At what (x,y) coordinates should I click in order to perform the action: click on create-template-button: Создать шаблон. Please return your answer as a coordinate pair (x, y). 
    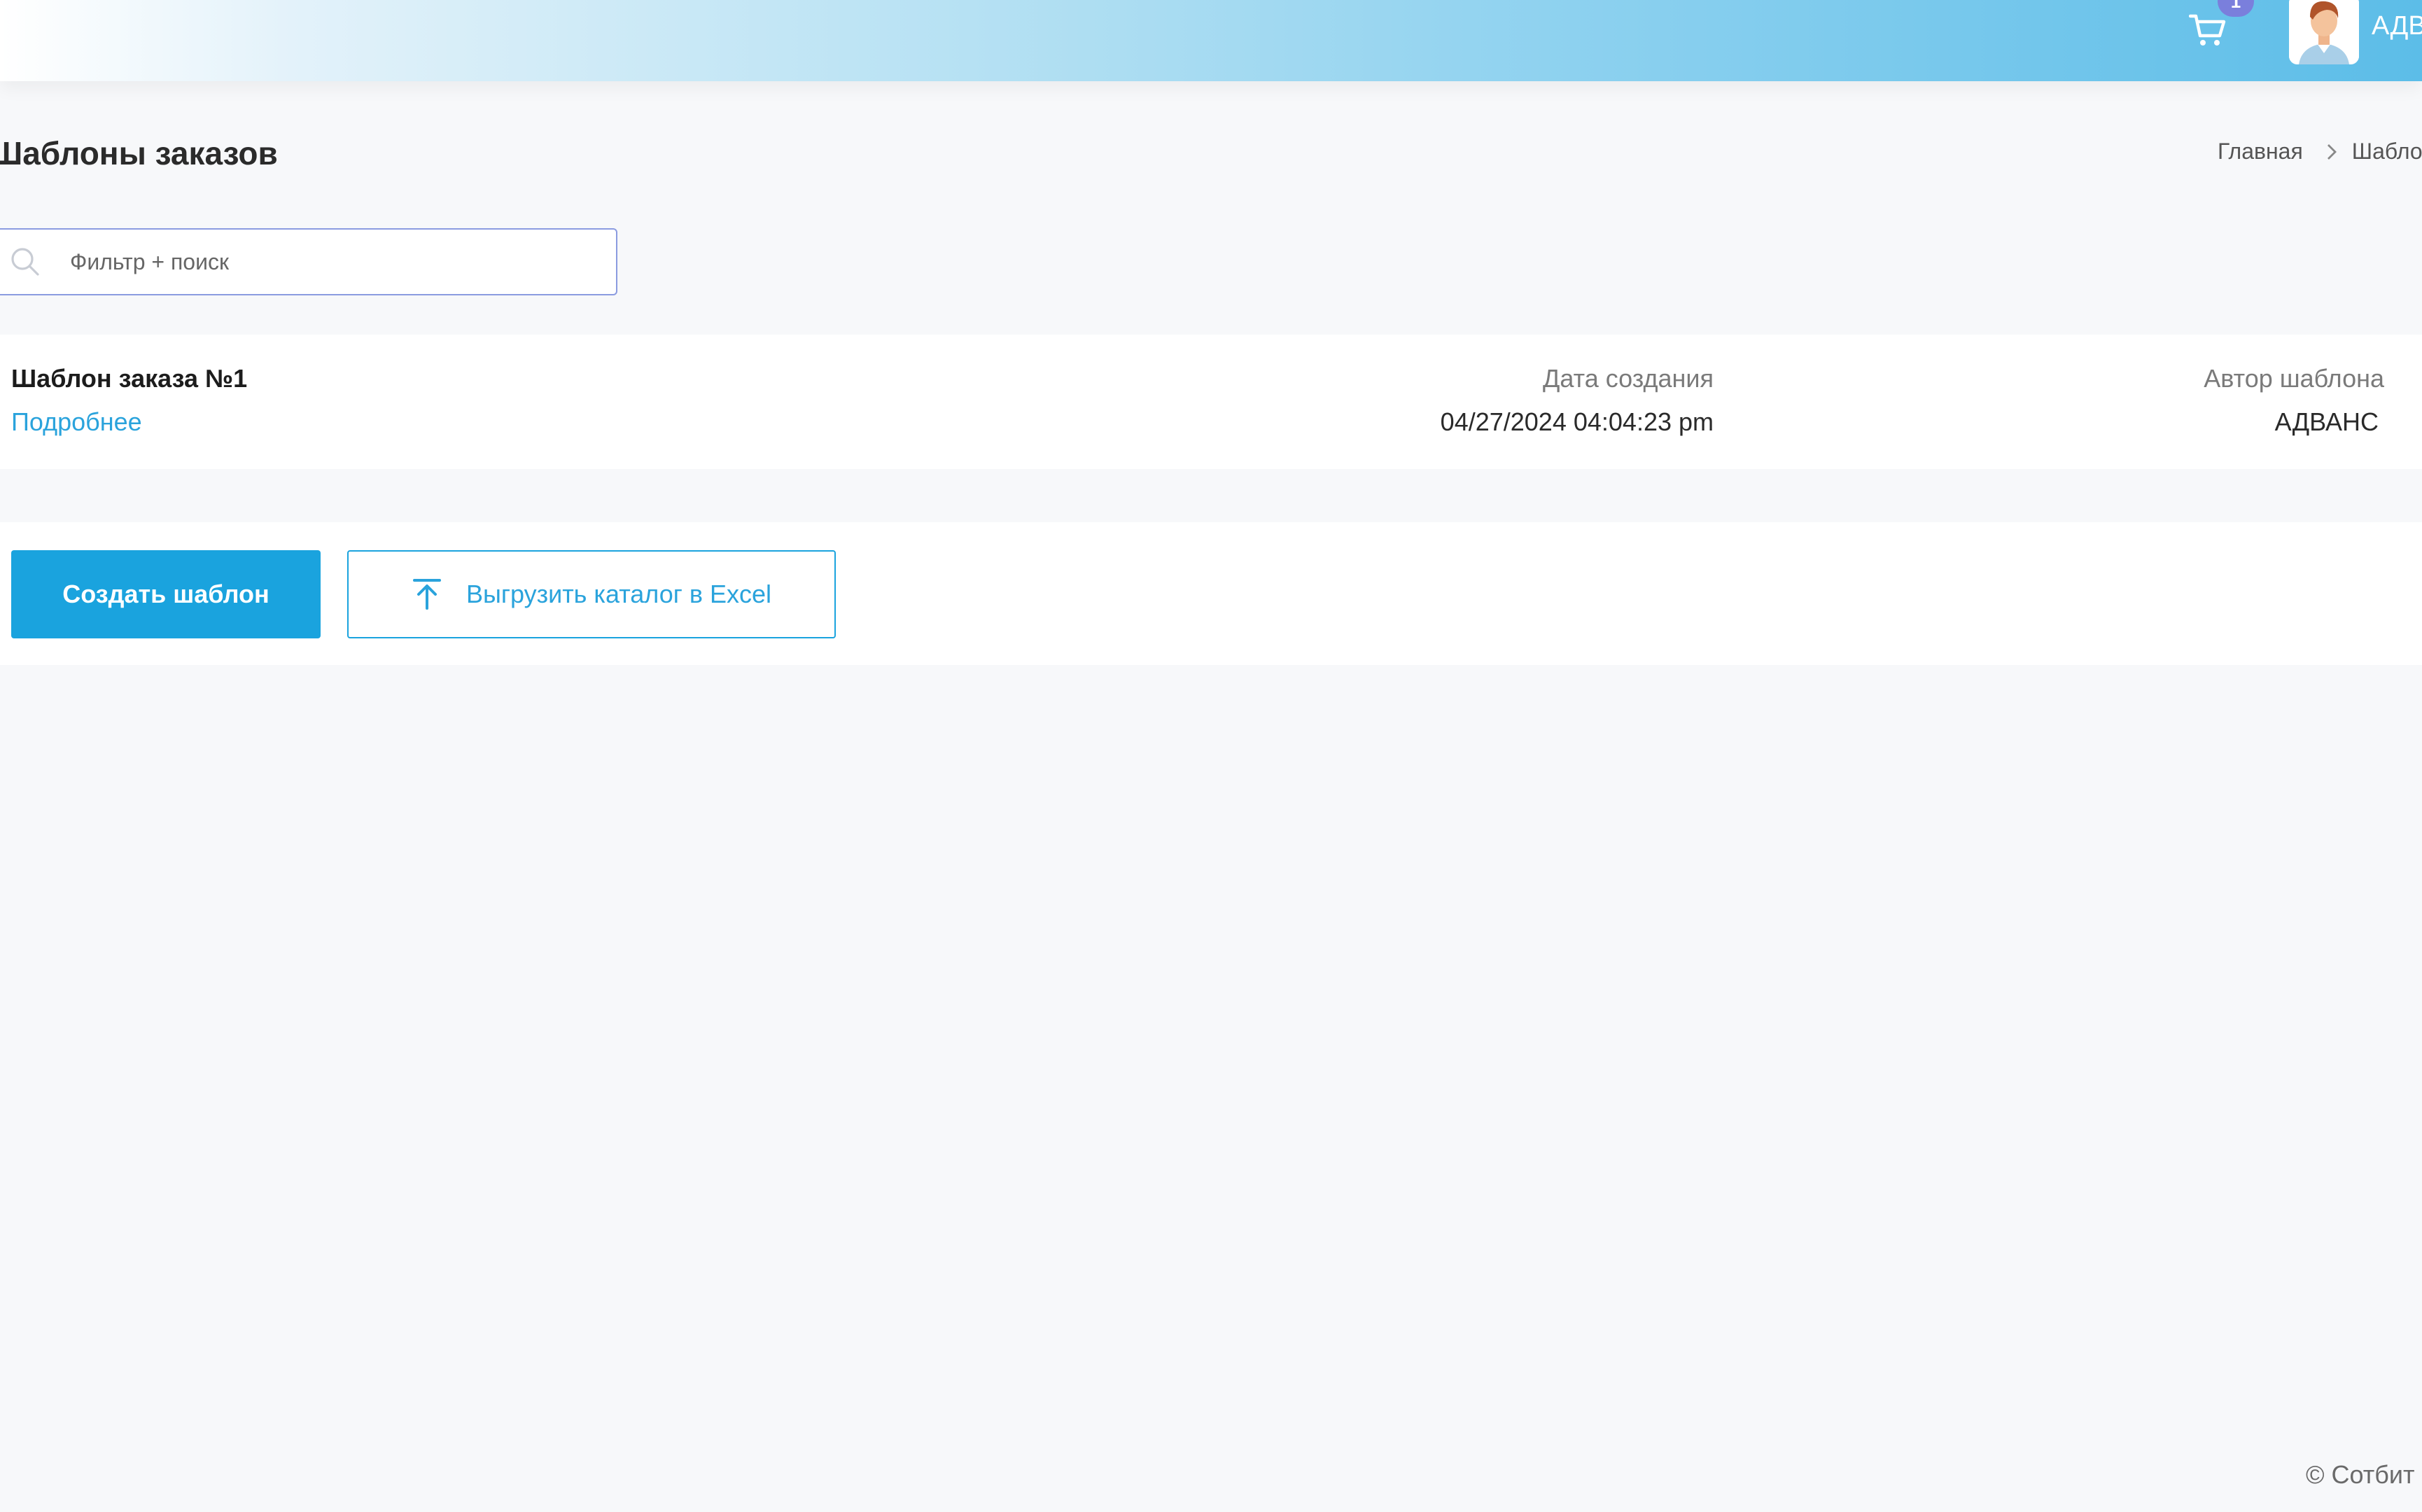
    Looking at the image, I should click on (166, 594).